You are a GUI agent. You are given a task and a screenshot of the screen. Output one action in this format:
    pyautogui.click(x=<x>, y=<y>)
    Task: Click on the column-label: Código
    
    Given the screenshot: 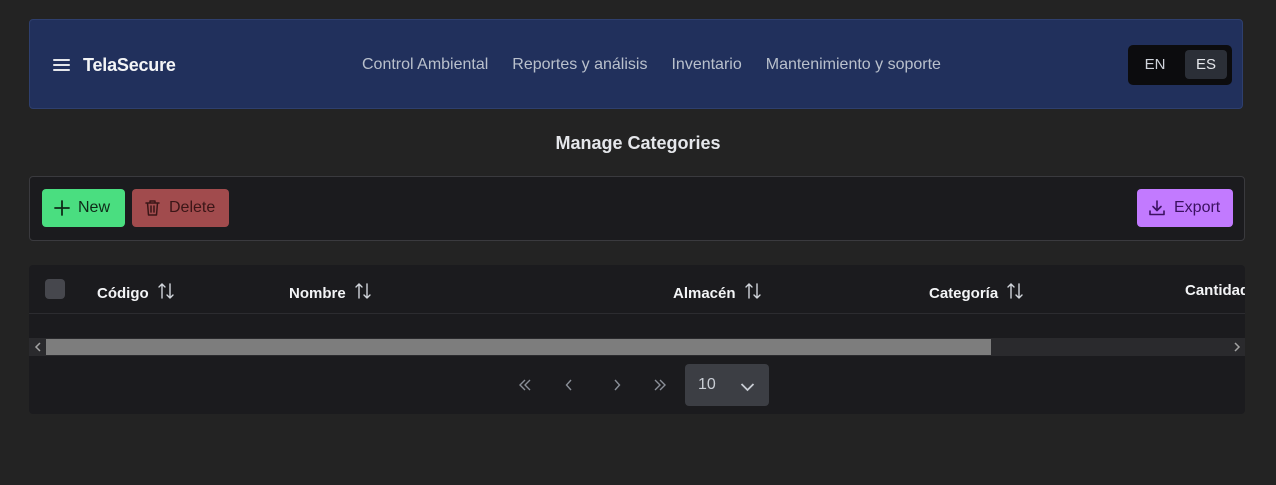 What is the action you would take?
    pyautogui.click(x=123, y=293)
    